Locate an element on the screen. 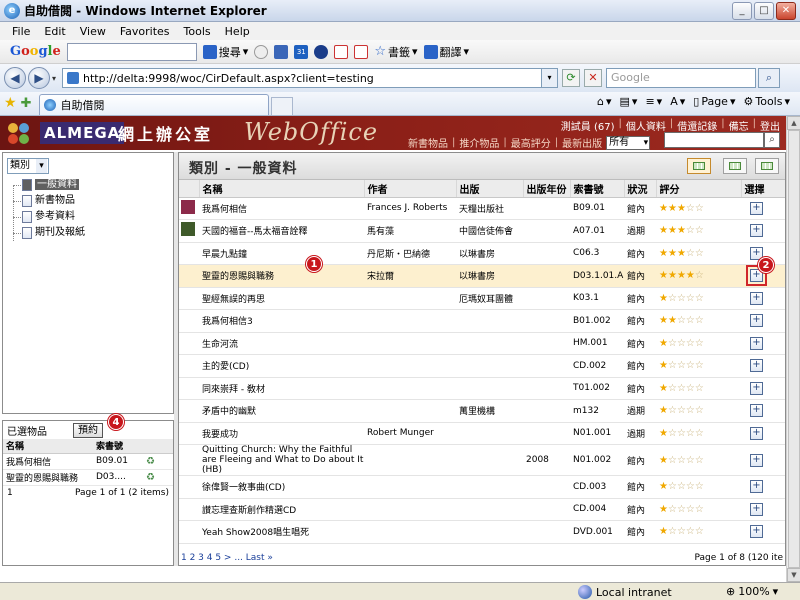  page-scrollbar: ▲ ▼ is located at coordinates (793, 349).